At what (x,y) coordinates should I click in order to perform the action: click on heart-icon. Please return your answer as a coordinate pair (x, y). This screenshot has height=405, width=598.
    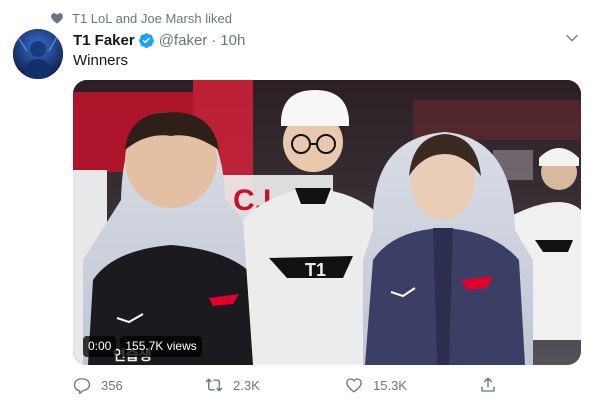
    Looking at the image, I should click on (57, 18).